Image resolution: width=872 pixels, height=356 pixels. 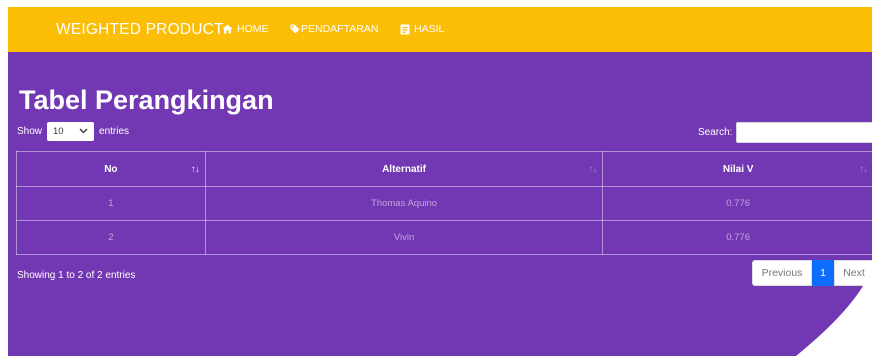 I want to click on previous-button: Previous, so click(x=782, y=273).